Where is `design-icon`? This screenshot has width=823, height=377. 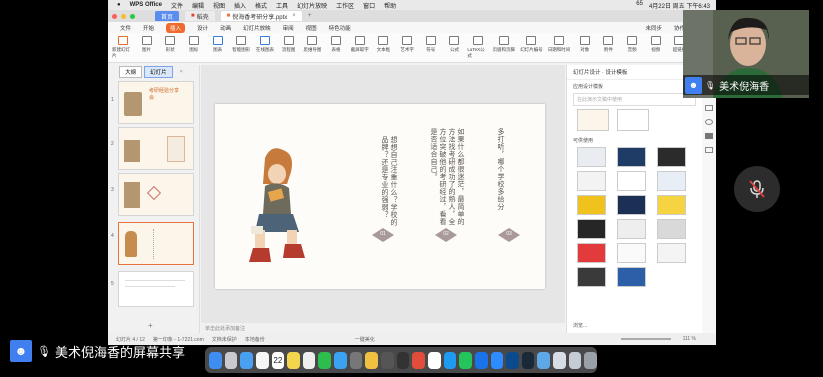 design-icon is located at coordinates (709, 136).